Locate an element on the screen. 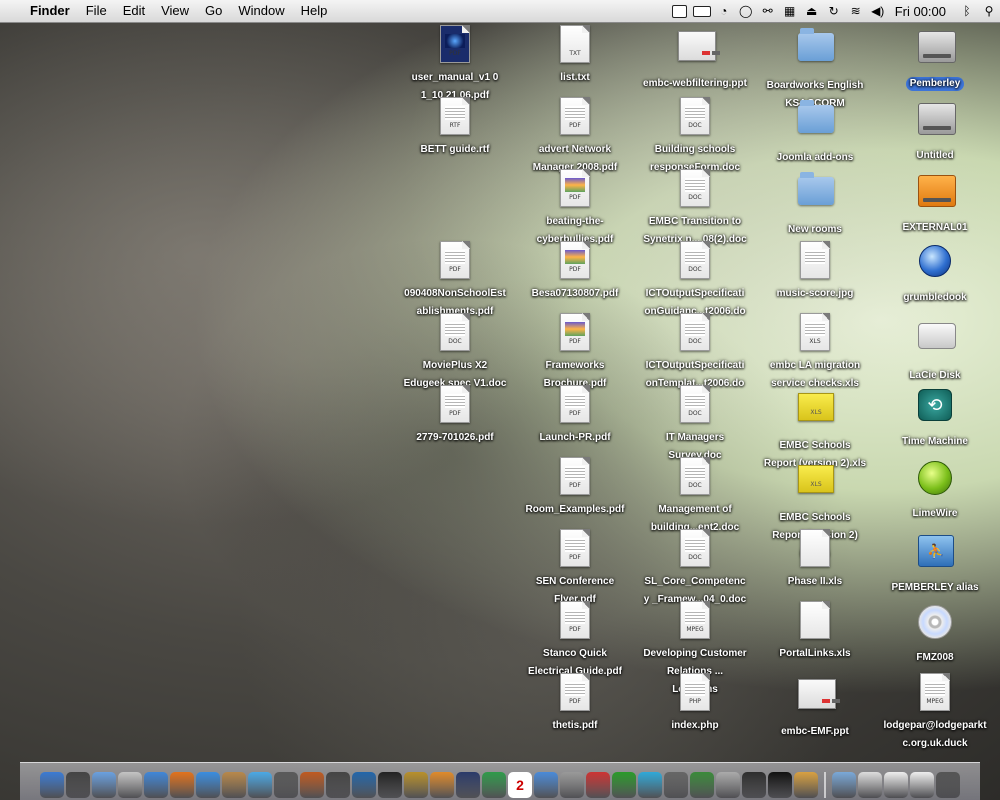 This screenshot has height=800, width=1000. applications-folder-icon is located at coordinates (844, 785).